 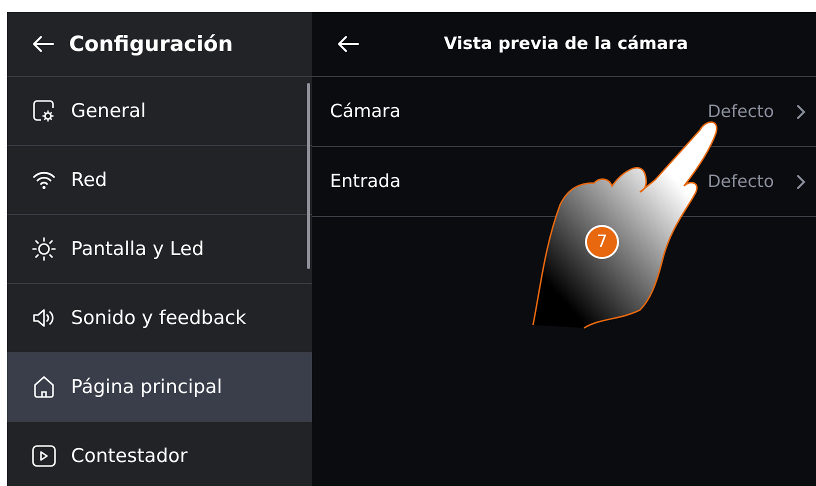 I want to click on wifi-icon, so click(x=44, y=180).